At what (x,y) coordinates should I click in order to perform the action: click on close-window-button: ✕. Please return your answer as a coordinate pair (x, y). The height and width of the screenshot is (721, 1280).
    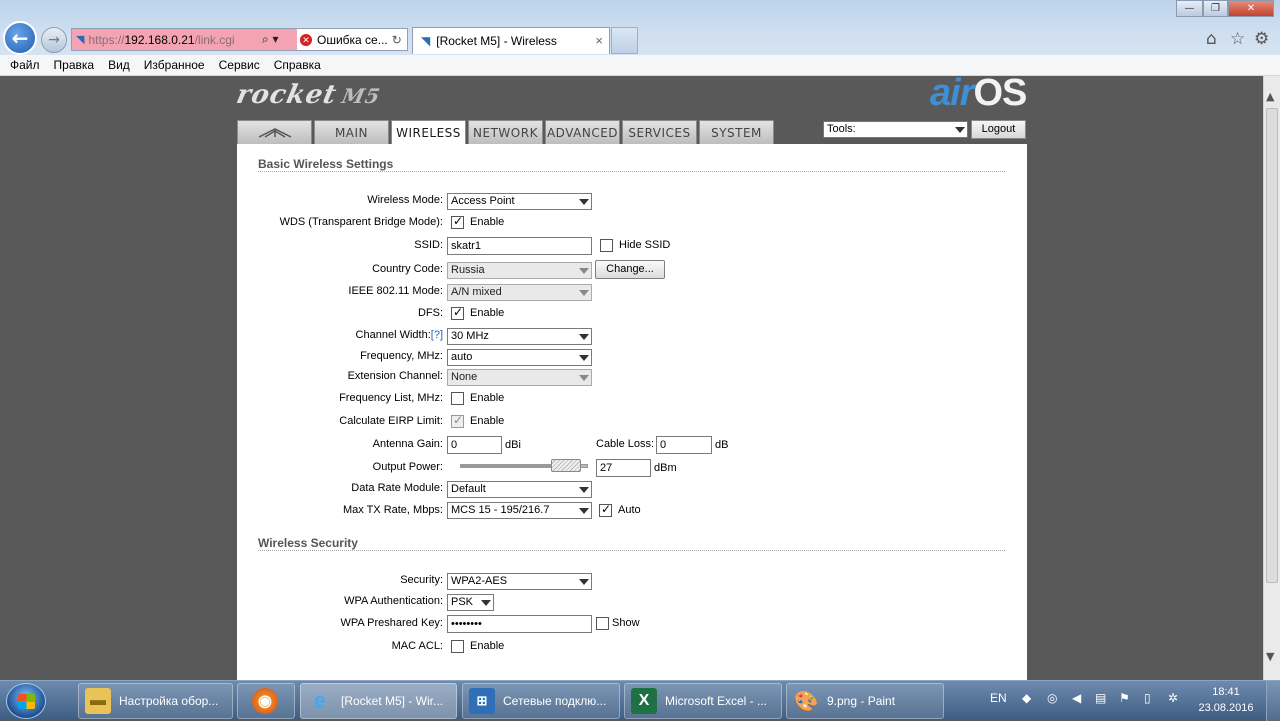
    Looking at the image, I should click on (1251, 8).